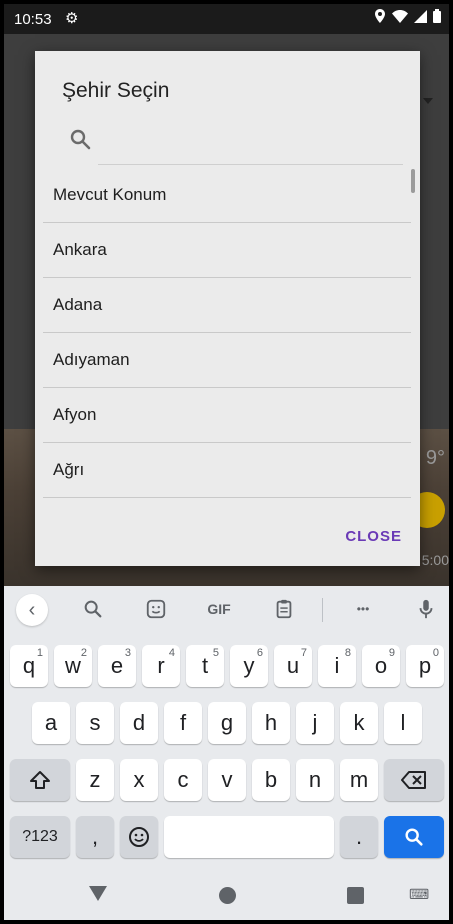 This screenshot has height=924, width=453. I want to click on list-scrollbar, so click(413, 181).